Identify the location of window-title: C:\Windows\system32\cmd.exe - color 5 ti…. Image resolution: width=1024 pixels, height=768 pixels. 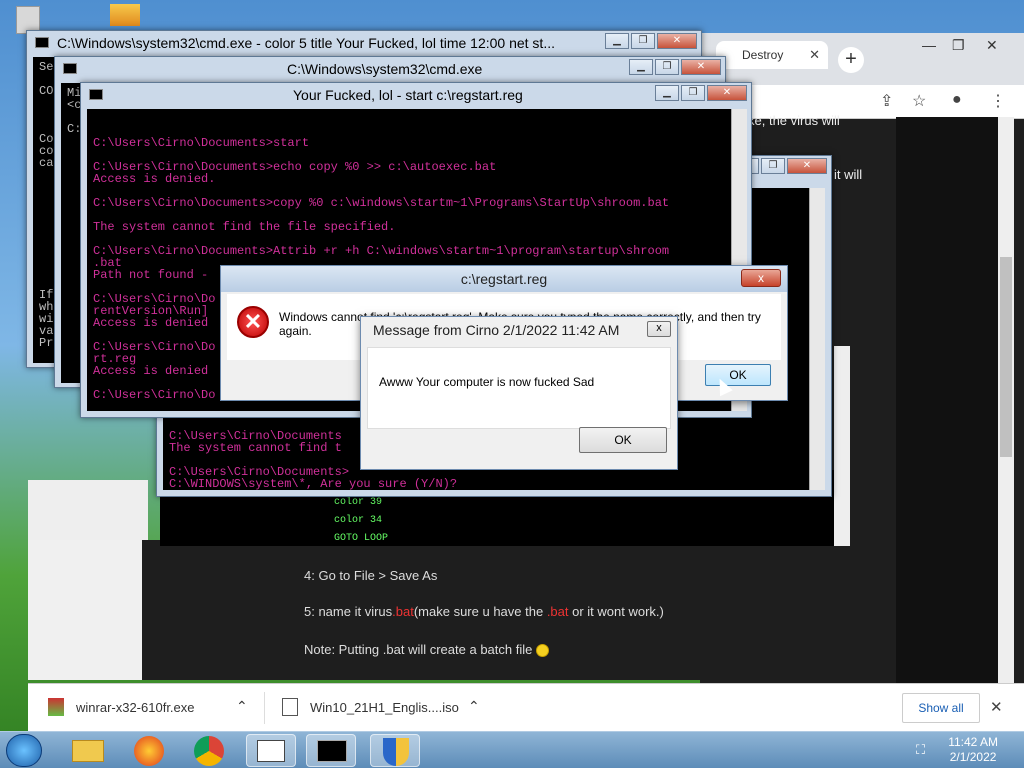
(306, 43).